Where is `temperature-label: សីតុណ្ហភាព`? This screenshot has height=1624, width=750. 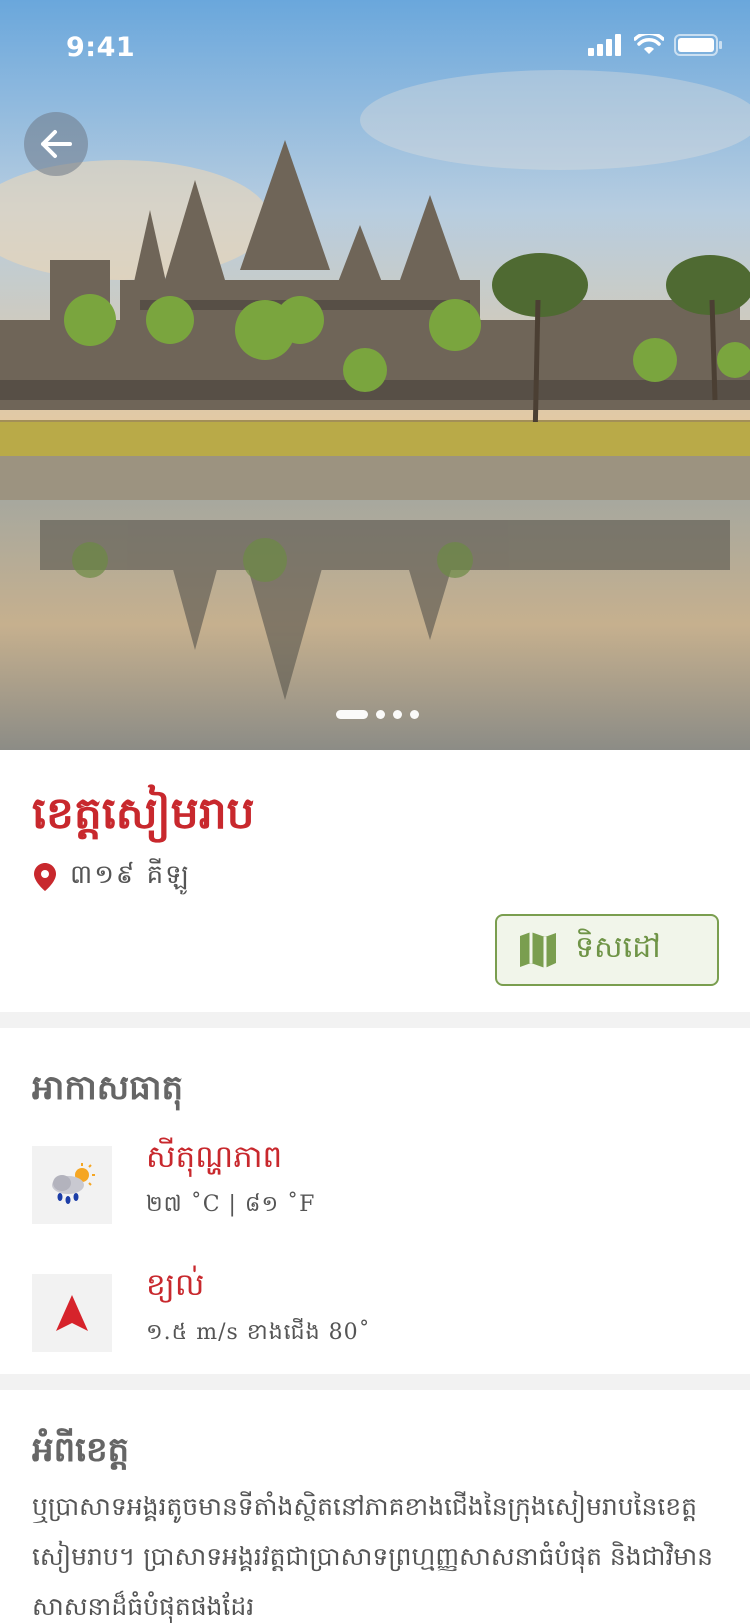
temperature-label: សីតុណ្ហភាព is located at coordinates (214, 1157).